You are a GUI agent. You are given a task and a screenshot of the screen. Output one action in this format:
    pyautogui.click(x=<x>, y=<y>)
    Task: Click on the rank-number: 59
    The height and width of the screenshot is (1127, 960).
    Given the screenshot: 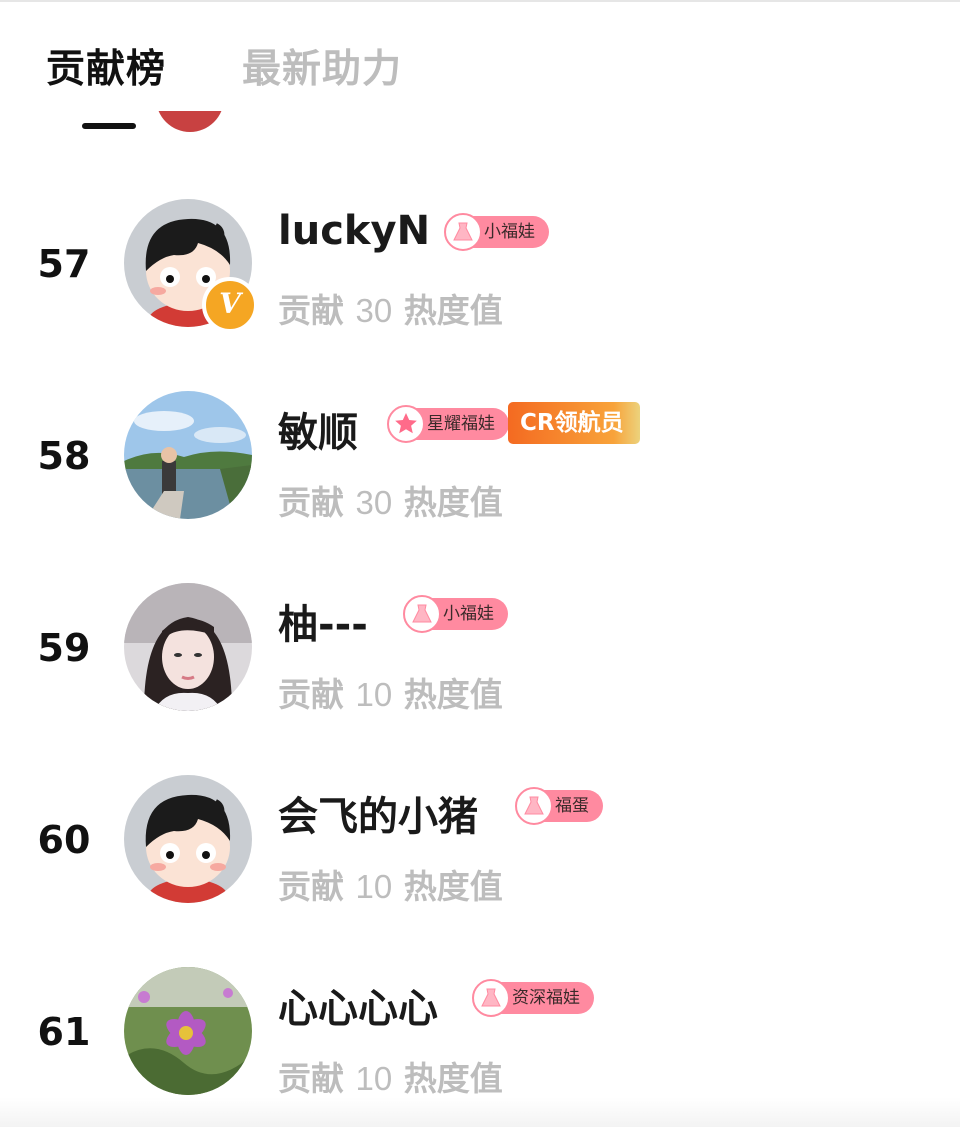 What is the action you would take?
    pyautogui.click(x=64, y=648)
    